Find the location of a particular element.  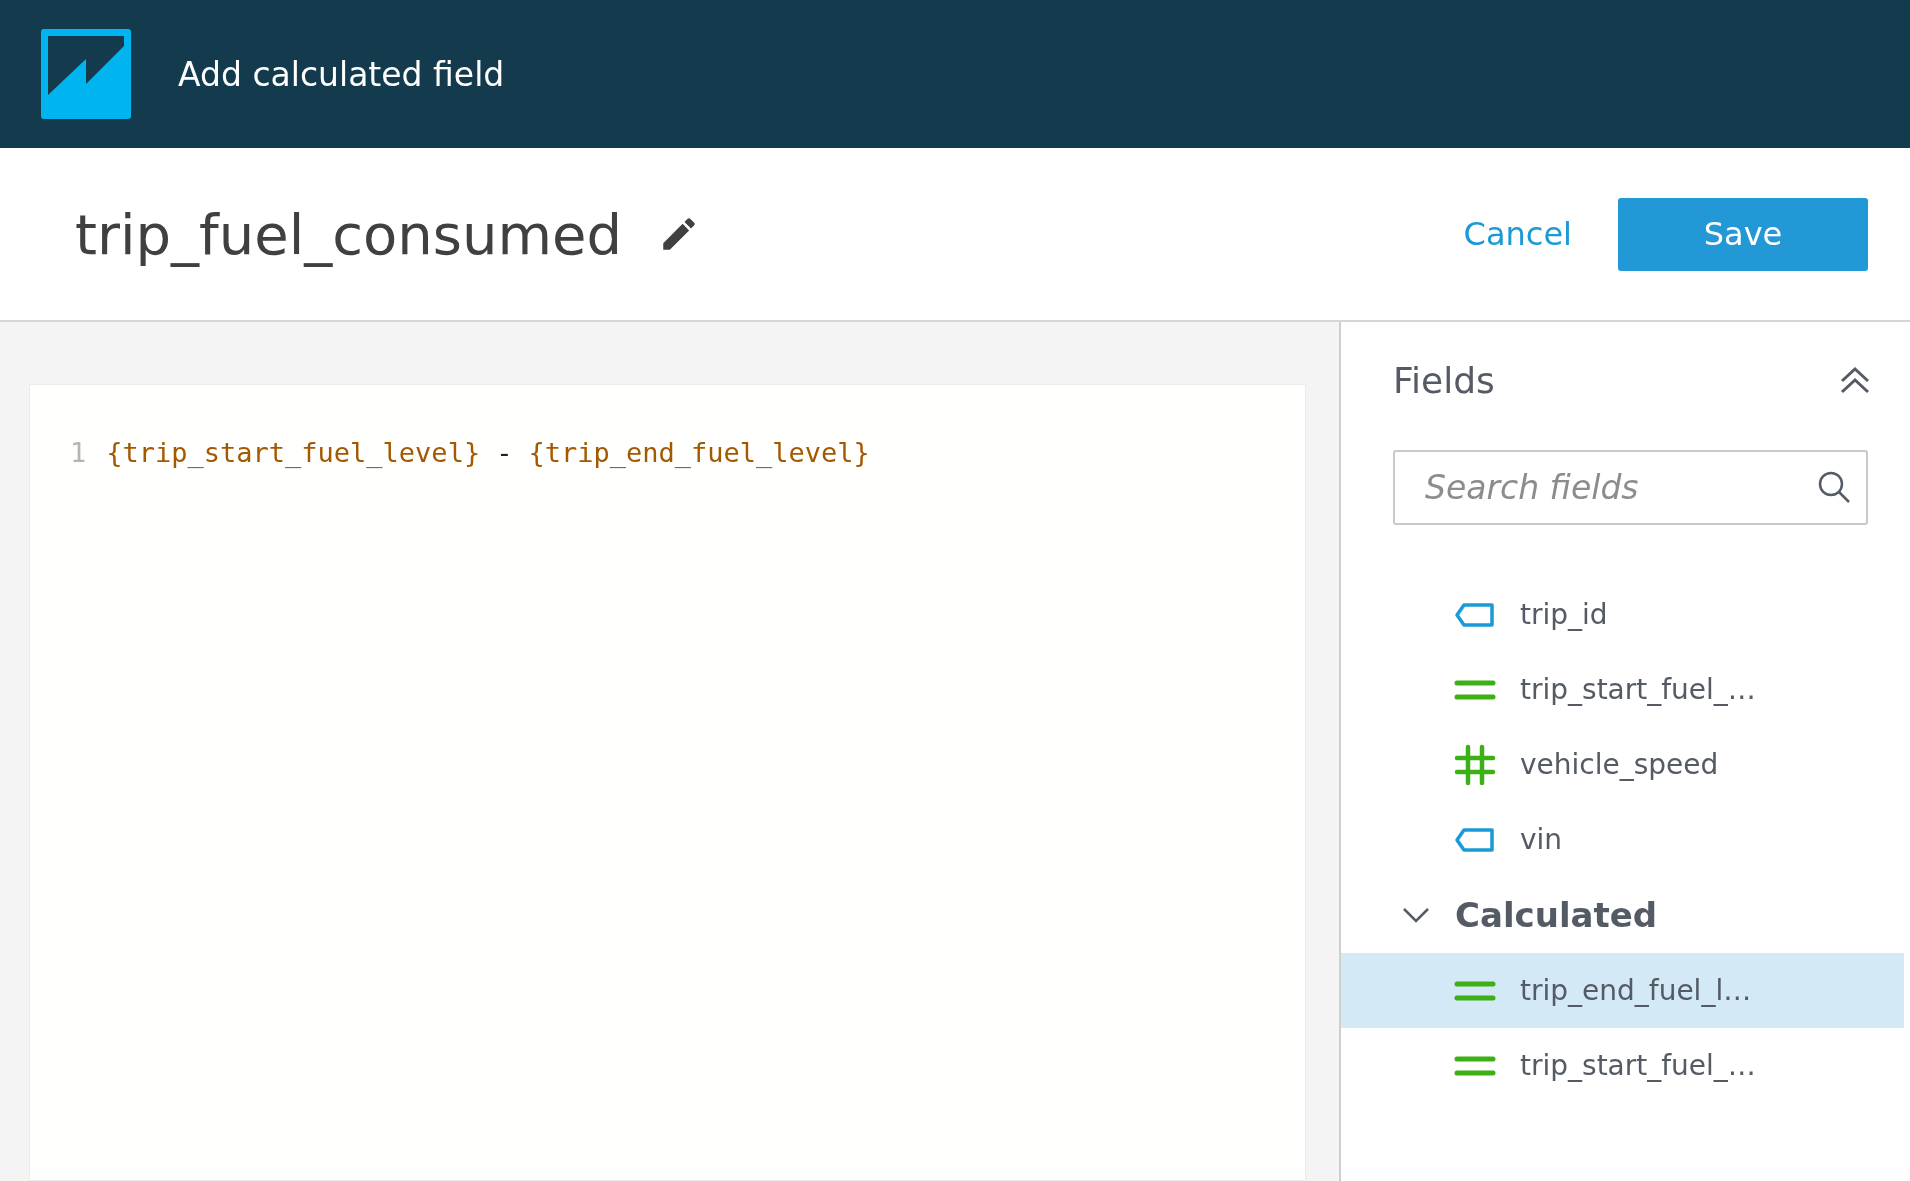

dialog-title: Add calculated field is located at coordinates (341, 74).